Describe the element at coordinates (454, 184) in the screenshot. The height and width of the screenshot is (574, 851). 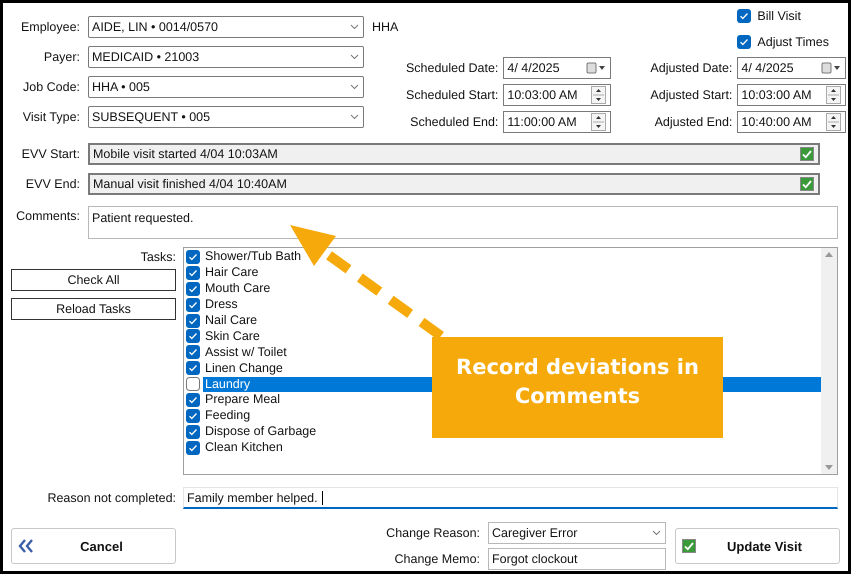
I see `evv-field: Manual visit finished 4/04 10:40AM` at that location.